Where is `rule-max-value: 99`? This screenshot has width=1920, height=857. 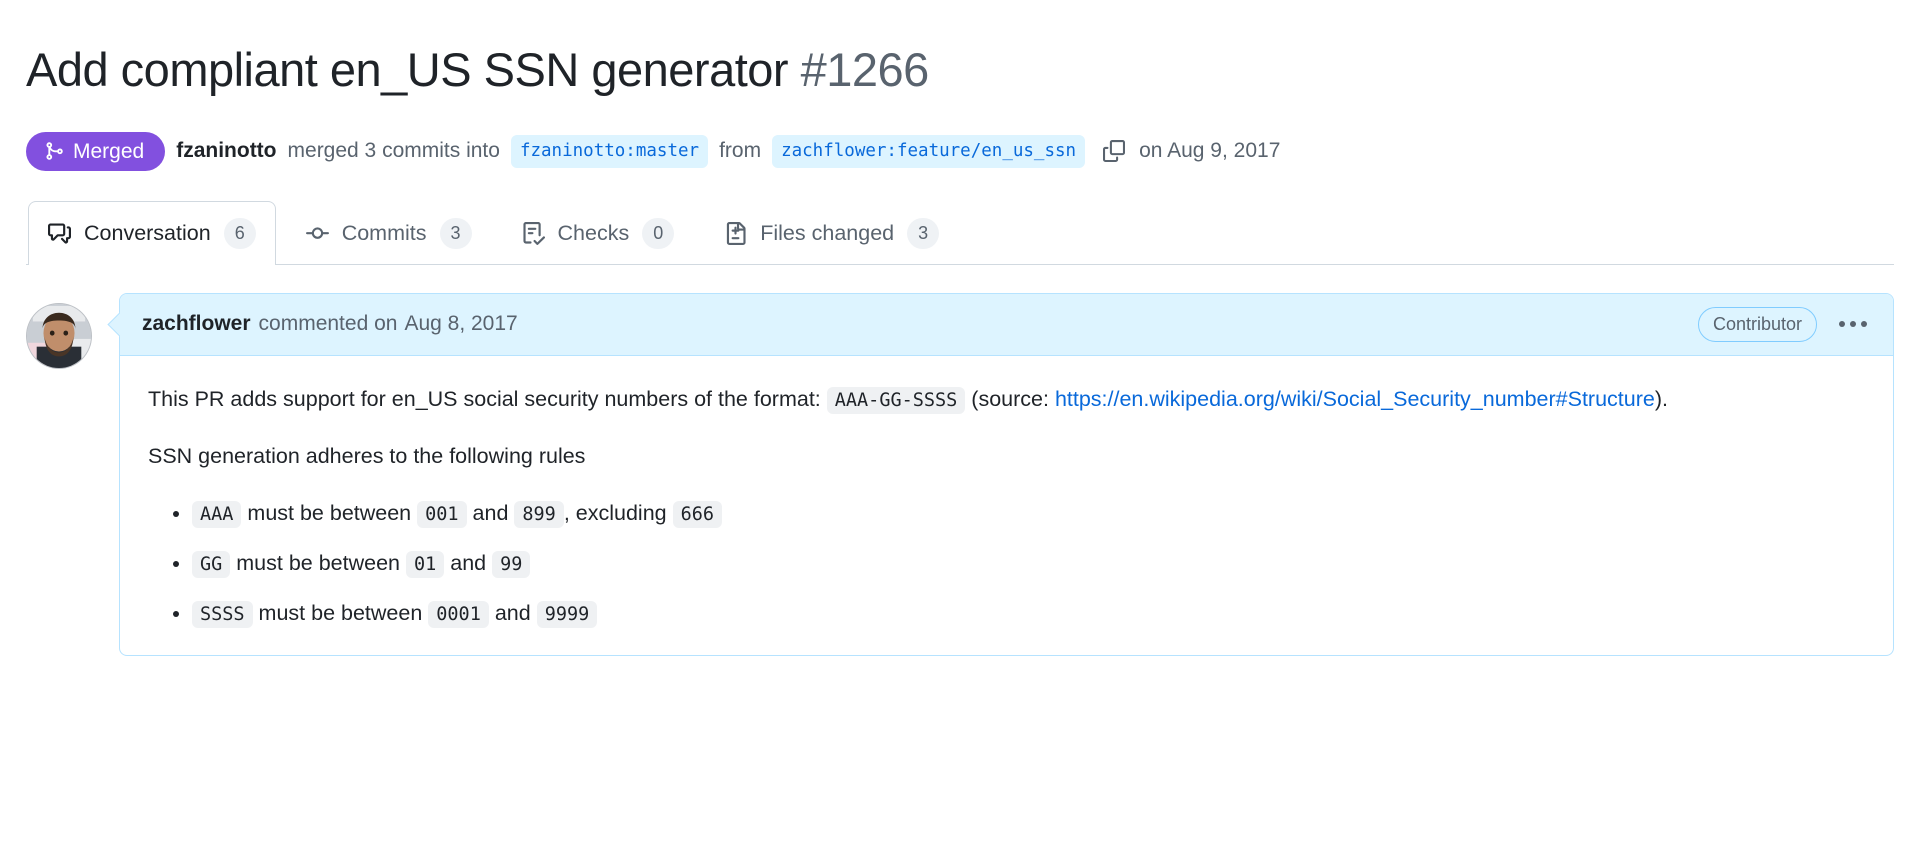 rule-max-value: 99 is located at coordinates (511, 564).